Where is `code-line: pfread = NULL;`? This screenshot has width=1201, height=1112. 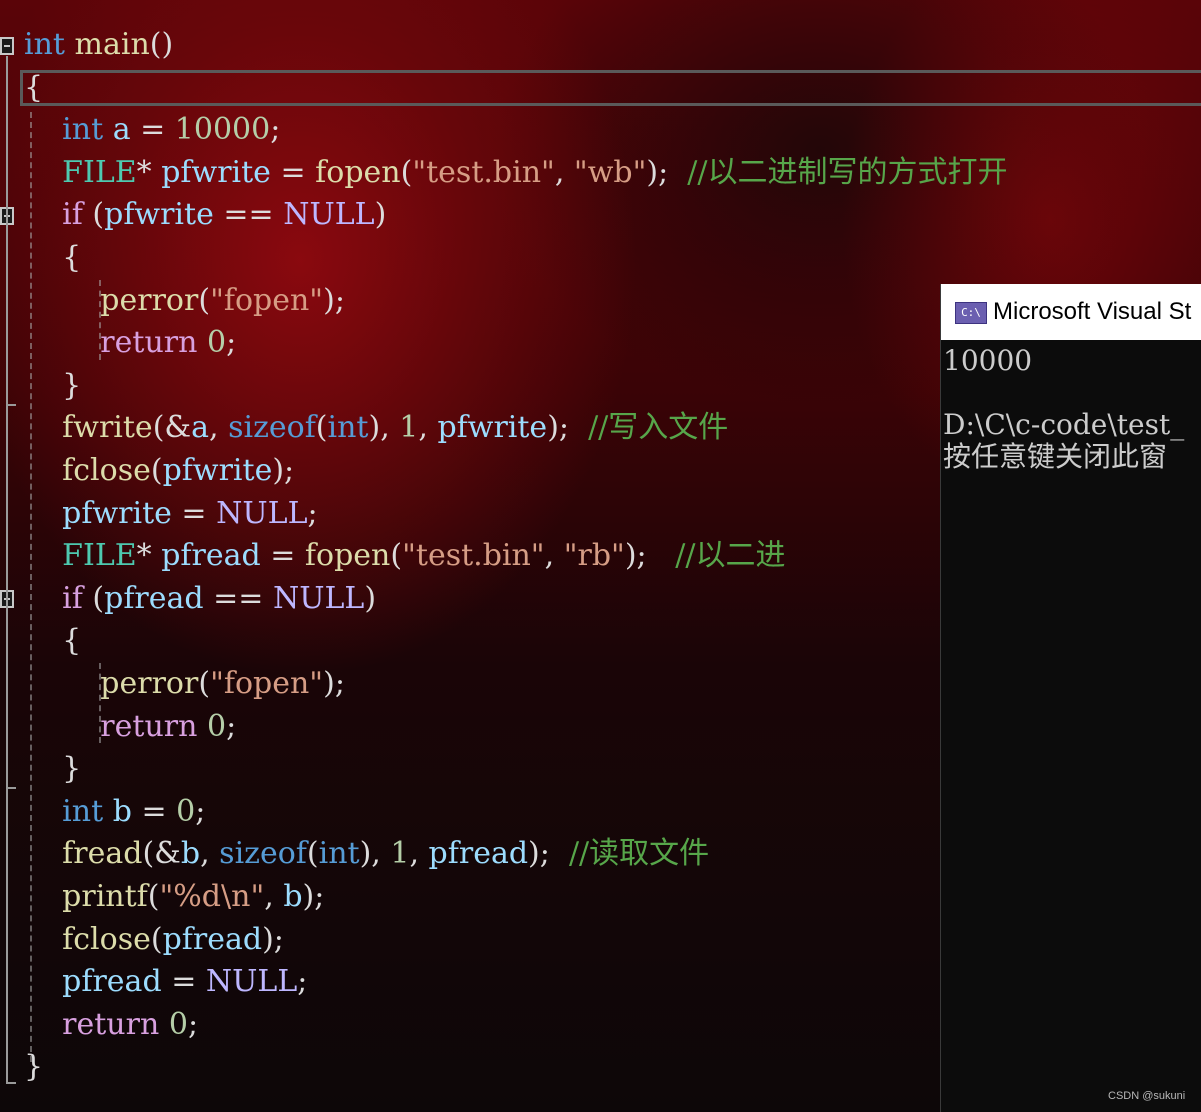 code-line: pfread = NULL; is located at coordinates (165, 982).